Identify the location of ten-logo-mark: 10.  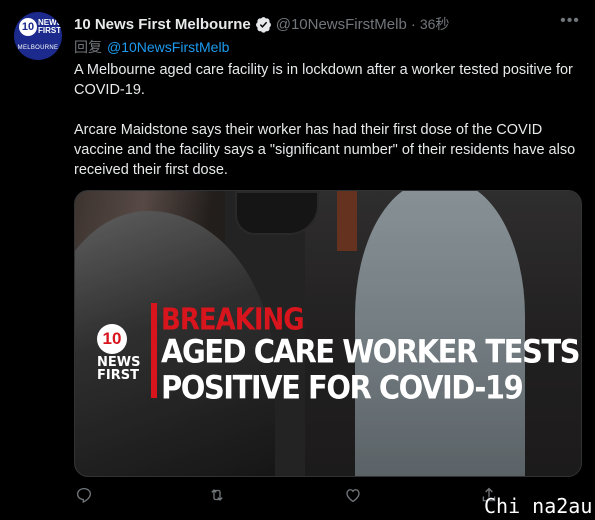
(28, 27).